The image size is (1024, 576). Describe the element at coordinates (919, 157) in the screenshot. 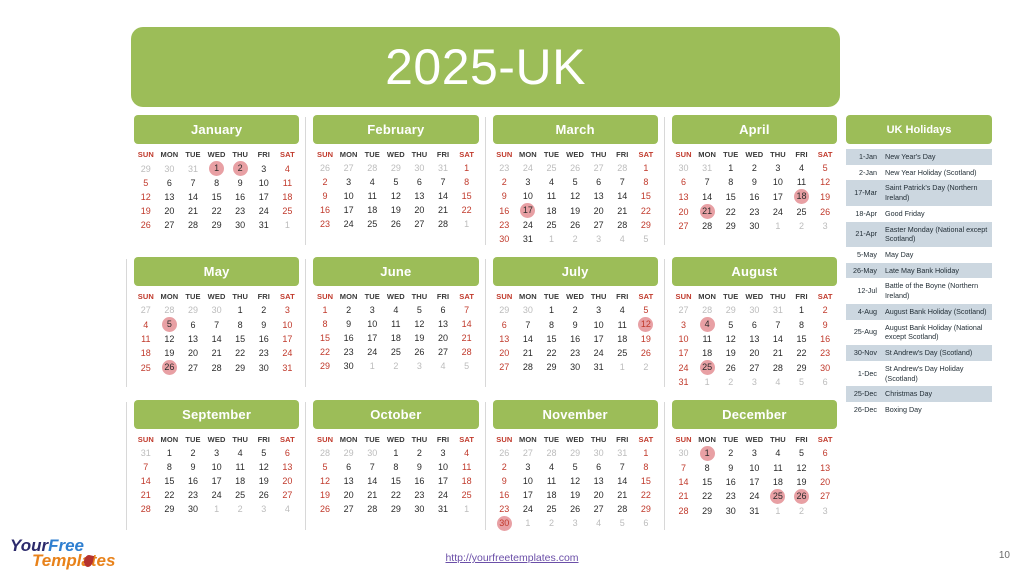

I see `holiday-row: 1-Jan New Year's Day` at that location.